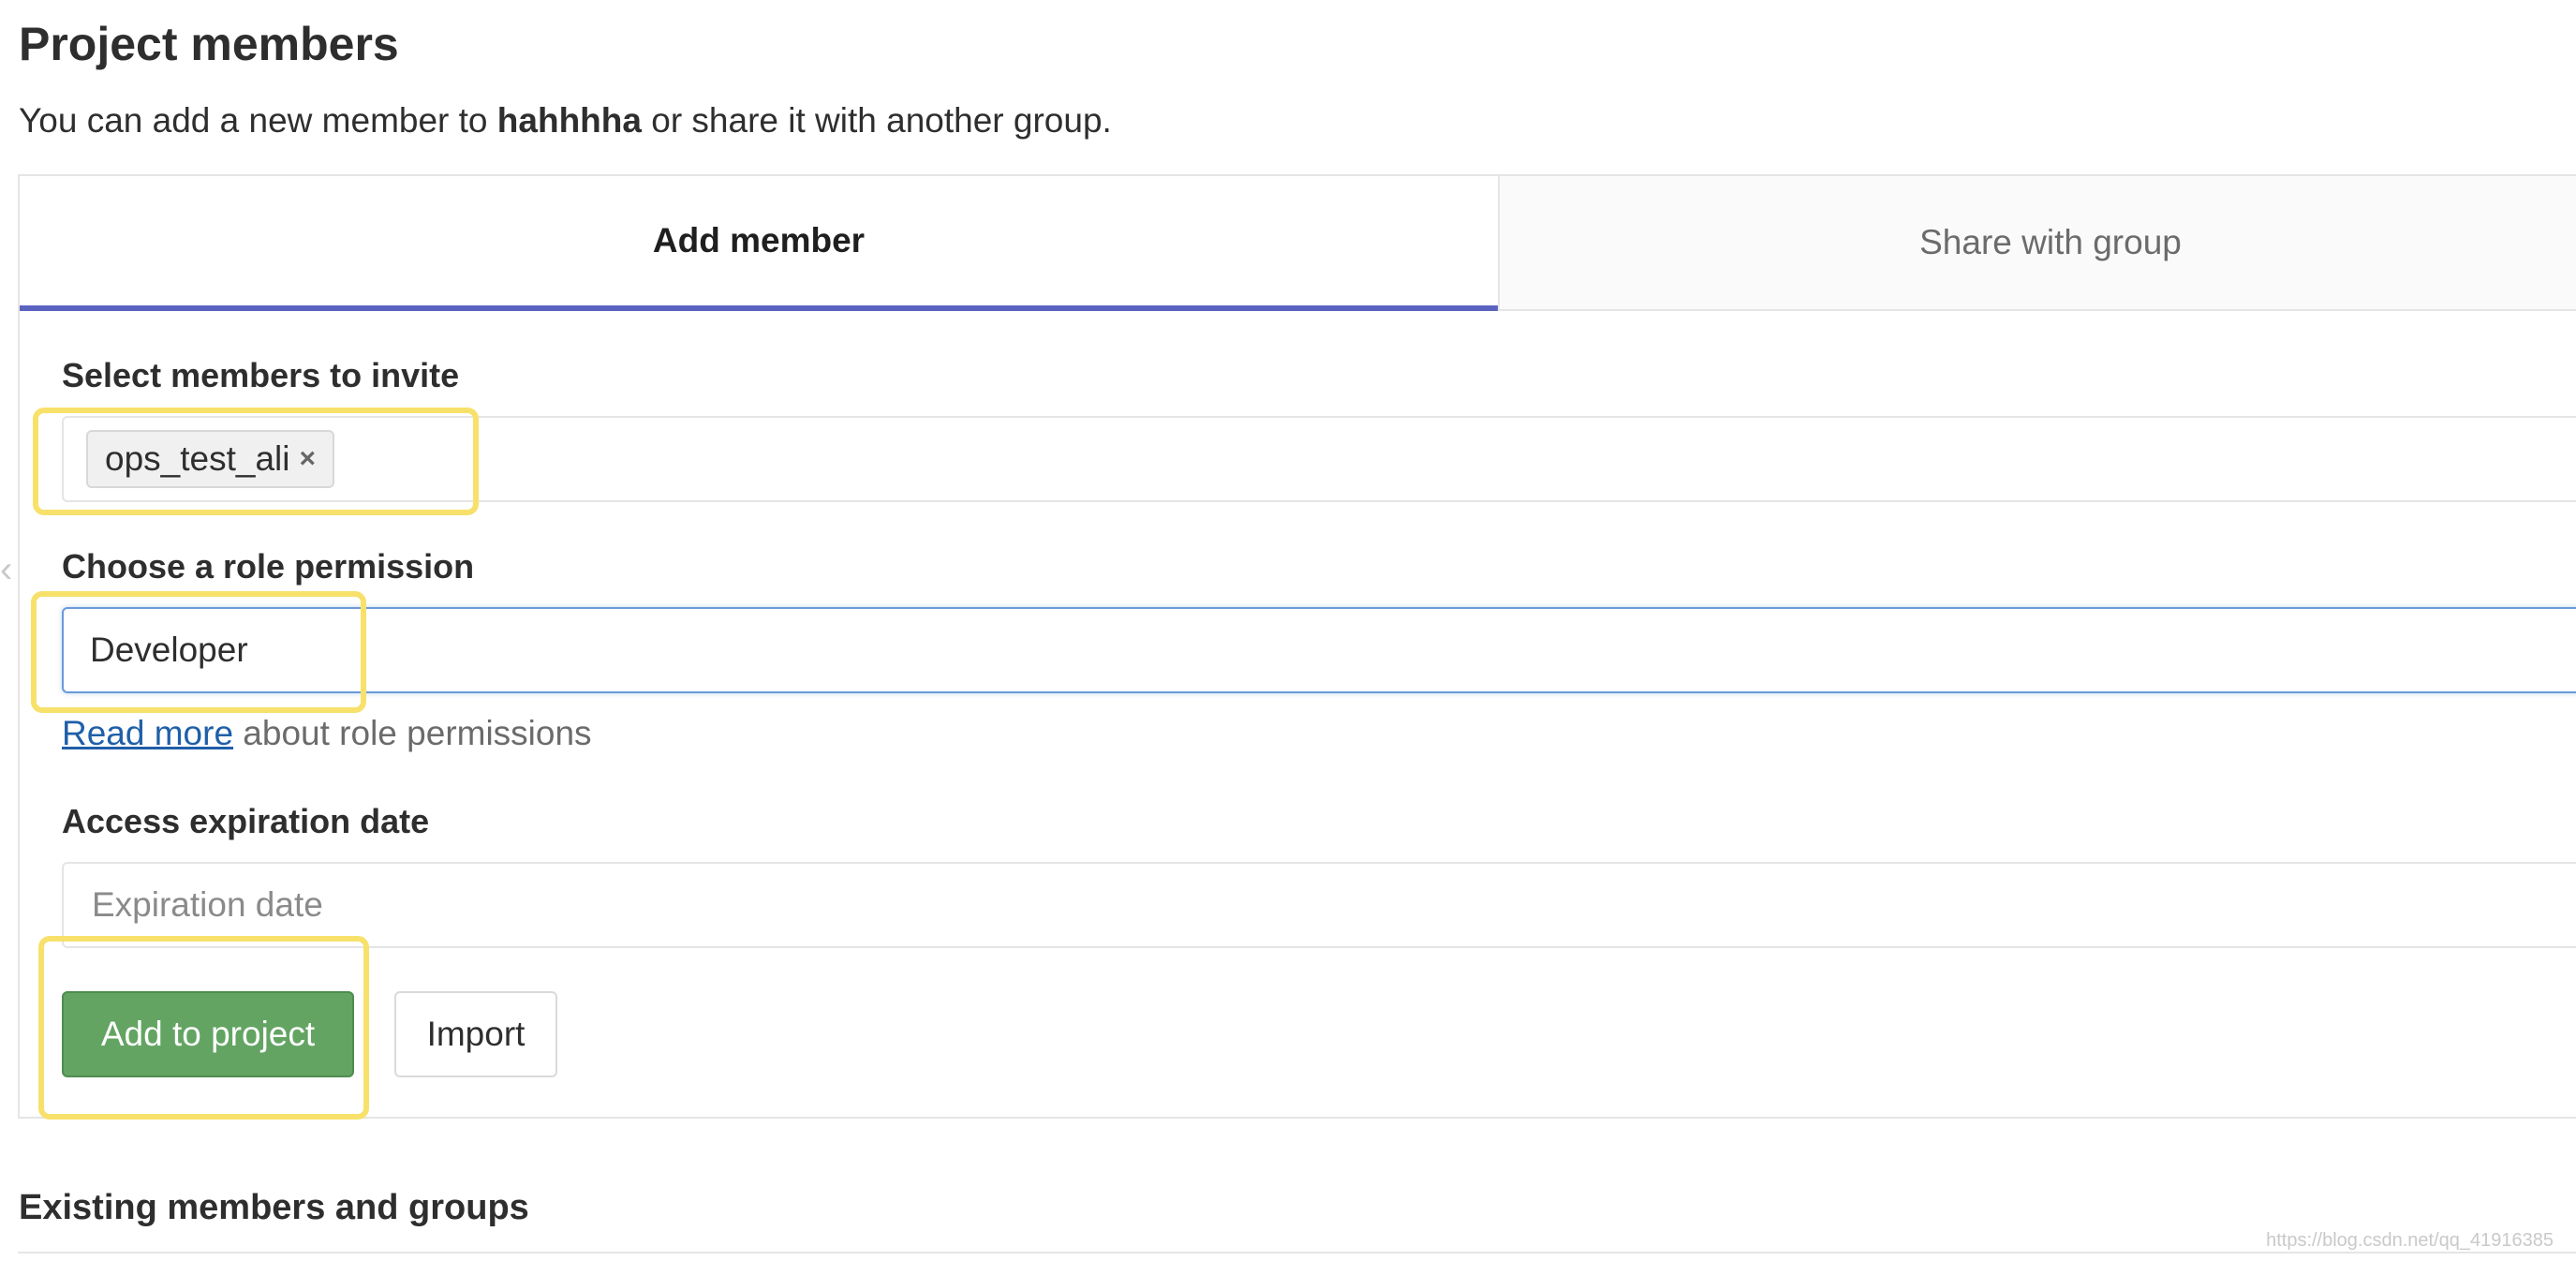 The height and width of the screenshot is (1261, 2576). Describe the element at coordinates (1319, 459) in the screenshot. I see `members-select: ops_test_ali ×` at that location.